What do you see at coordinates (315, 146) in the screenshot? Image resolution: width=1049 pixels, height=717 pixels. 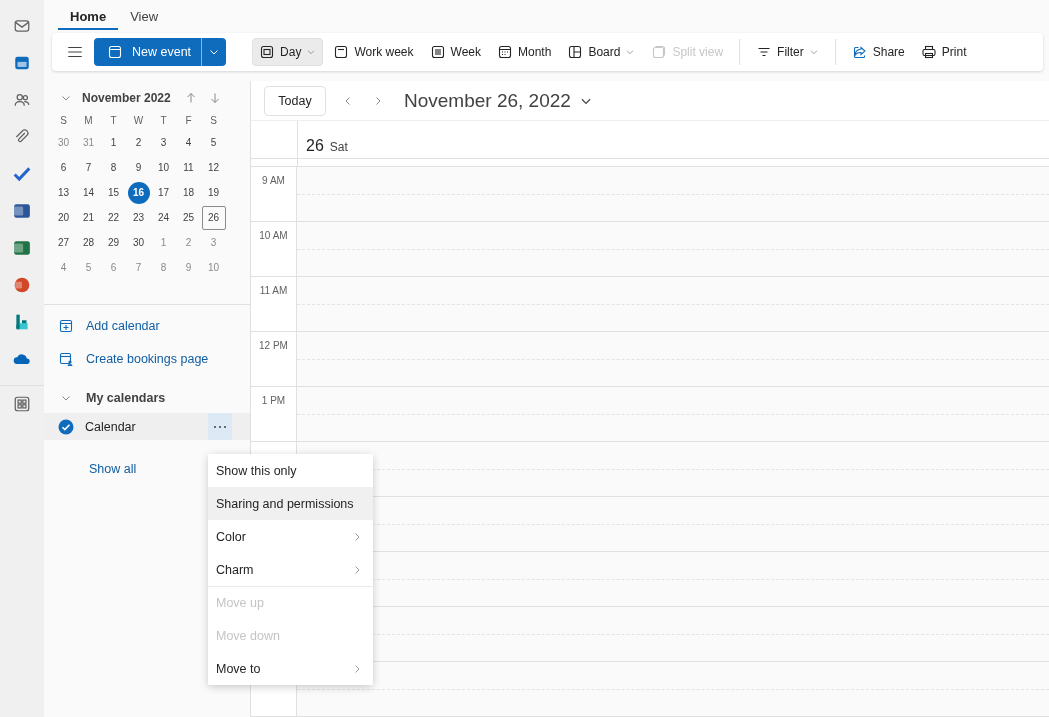 I see `day-number: 26` at bounding box center [315, 146].